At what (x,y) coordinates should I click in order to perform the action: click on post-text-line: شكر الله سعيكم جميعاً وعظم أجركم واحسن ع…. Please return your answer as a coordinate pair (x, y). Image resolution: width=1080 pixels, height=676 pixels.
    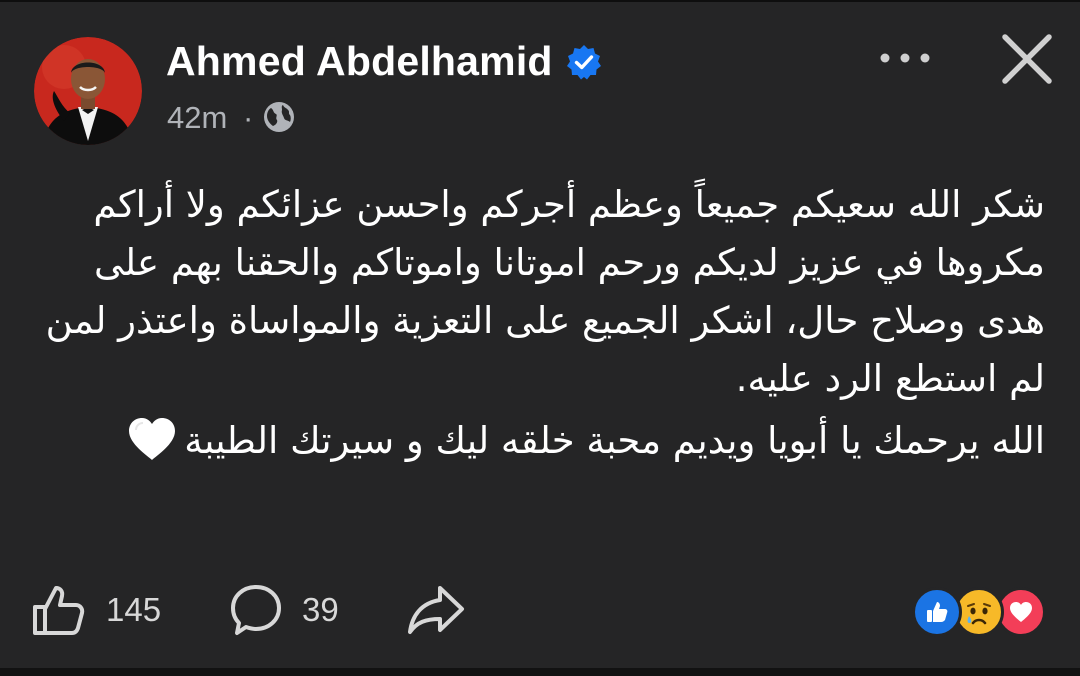
    Looking at the image, I should click on (569, 204).